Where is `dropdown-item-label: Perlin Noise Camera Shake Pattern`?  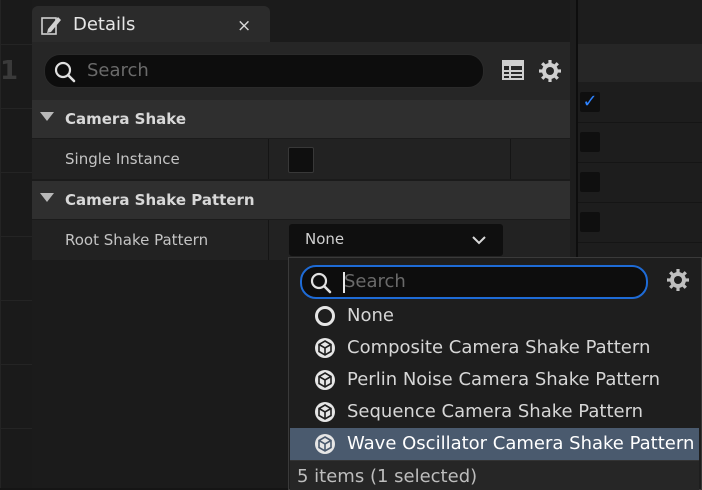
dropdown-item-label: Perlin Noise Camera Shake Pattern is located at coordinates (504, 379).